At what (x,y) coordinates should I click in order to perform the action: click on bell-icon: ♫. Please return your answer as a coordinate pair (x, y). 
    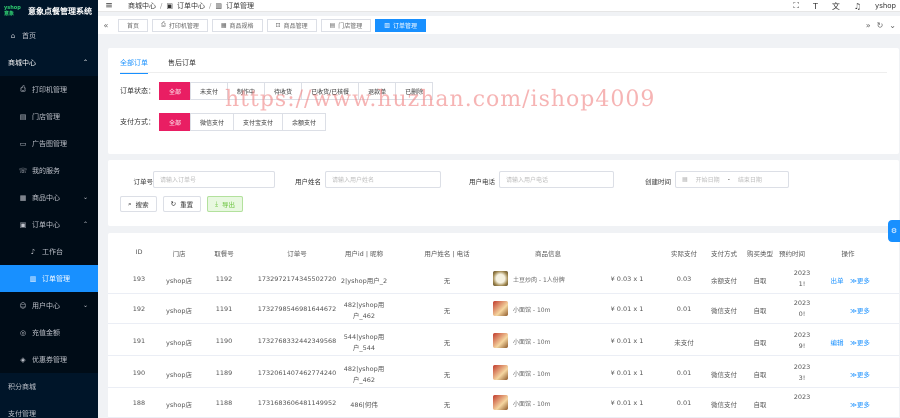
    Looking at the image, I should click on (857, 6).